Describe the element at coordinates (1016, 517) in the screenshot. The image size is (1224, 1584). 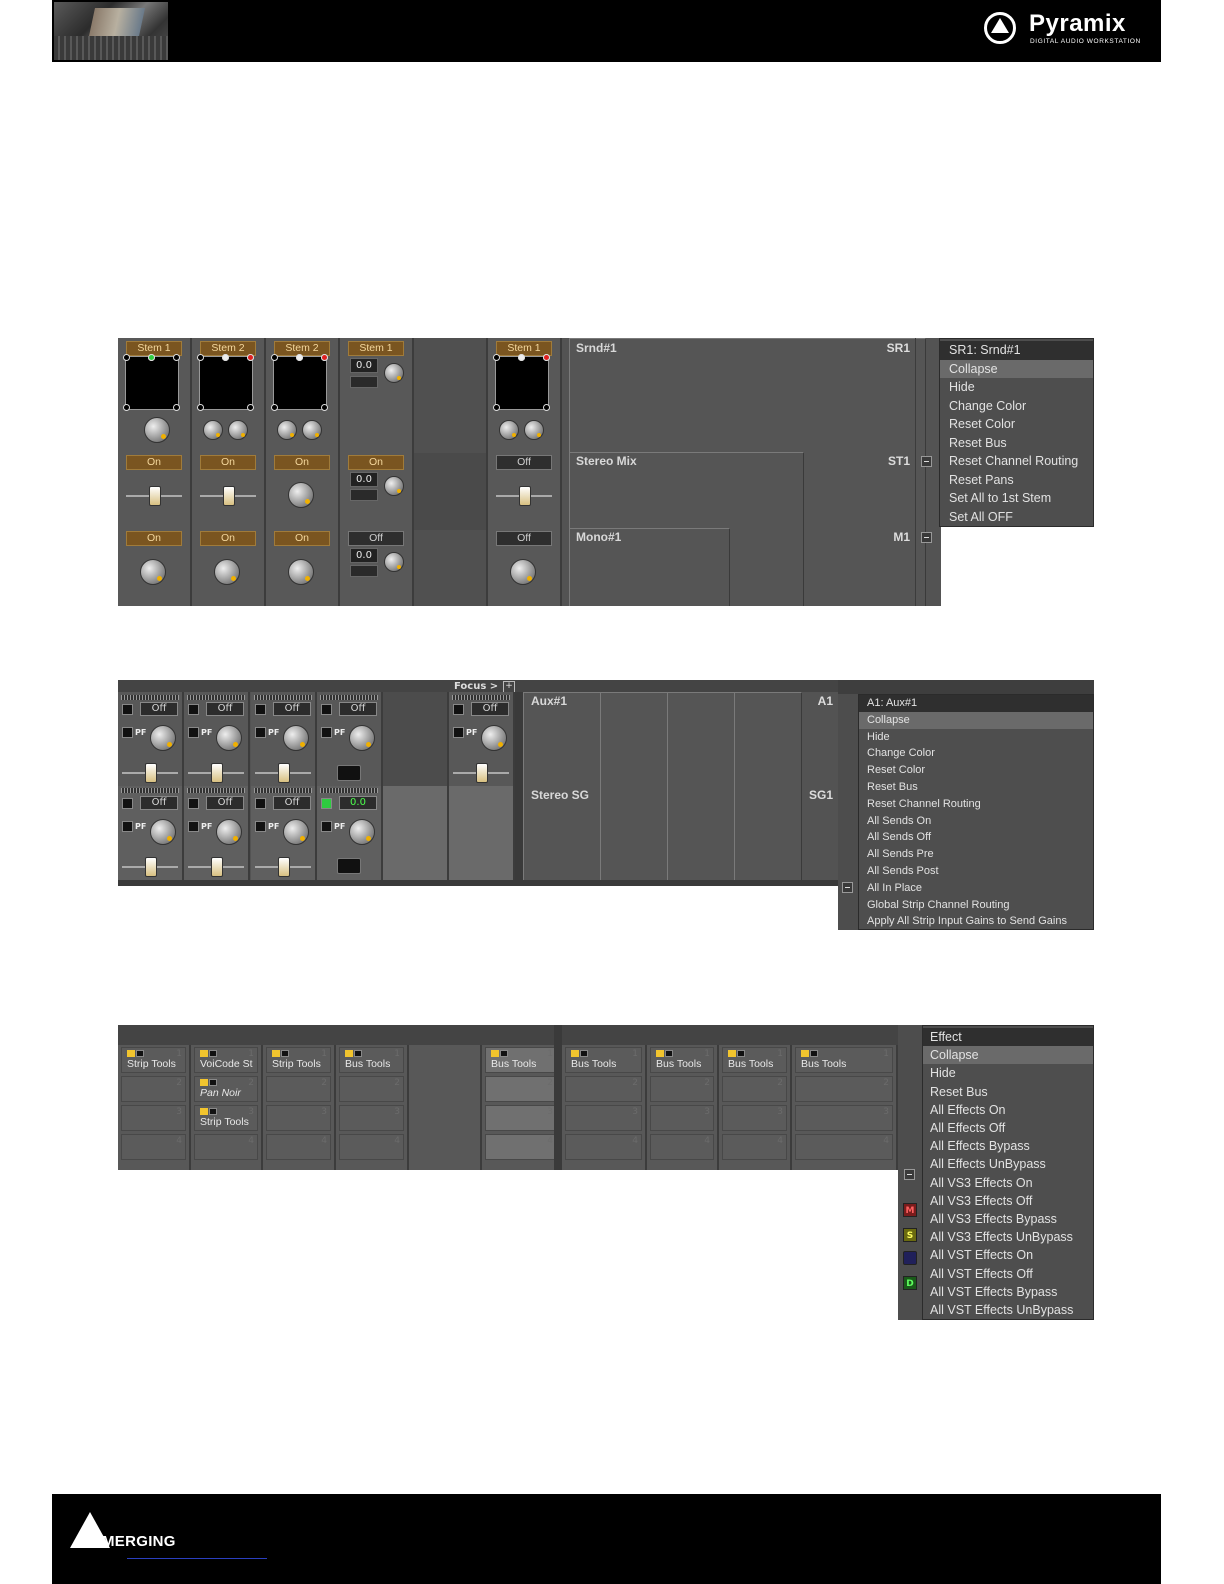
I see `menu-item: Set All OFF` at that location.